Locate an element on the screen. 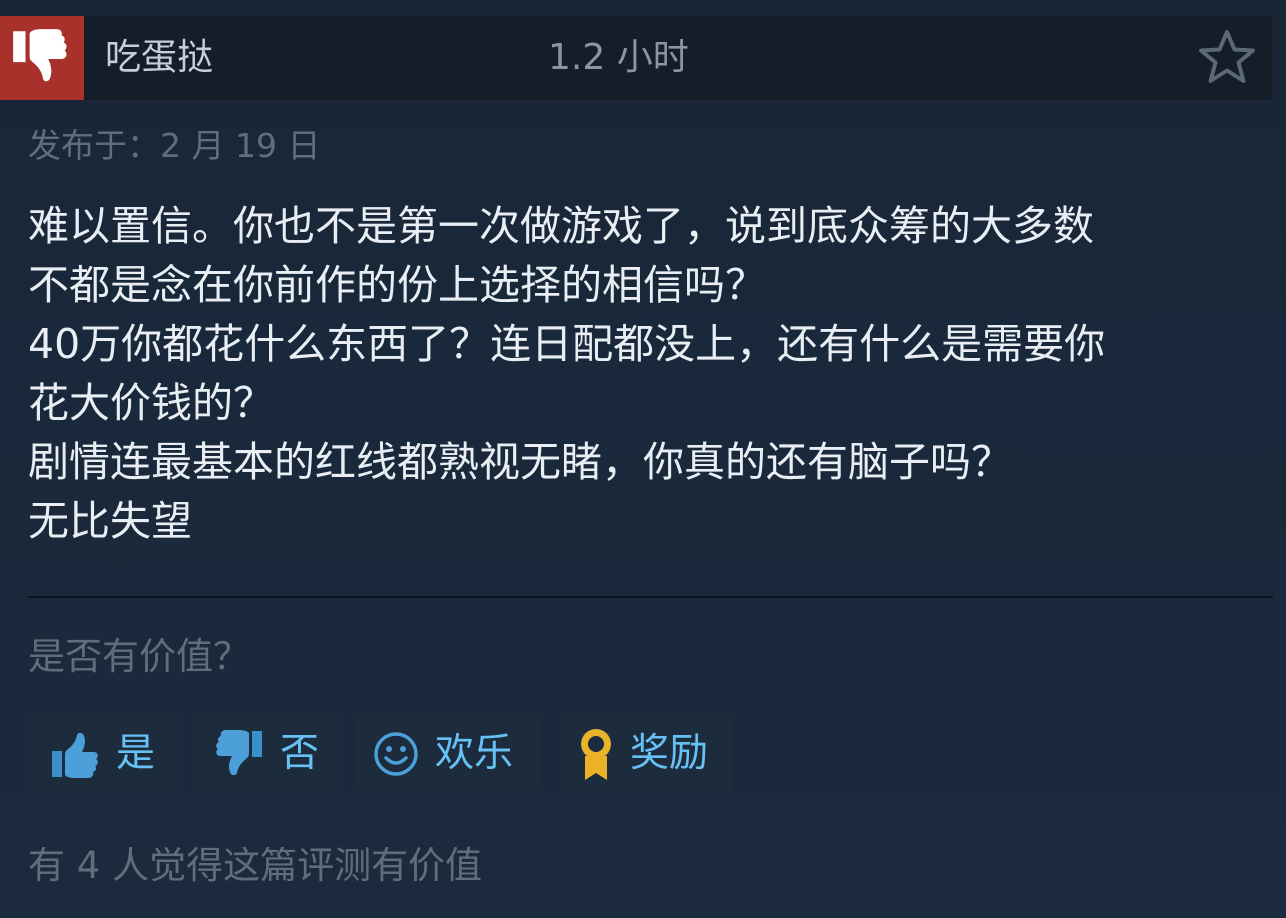 The height and width of the screenshot is (918, 1286). helpful-count-text: 有 4 人觉得这篇评测有价值 is located at coordinates (255, 865).